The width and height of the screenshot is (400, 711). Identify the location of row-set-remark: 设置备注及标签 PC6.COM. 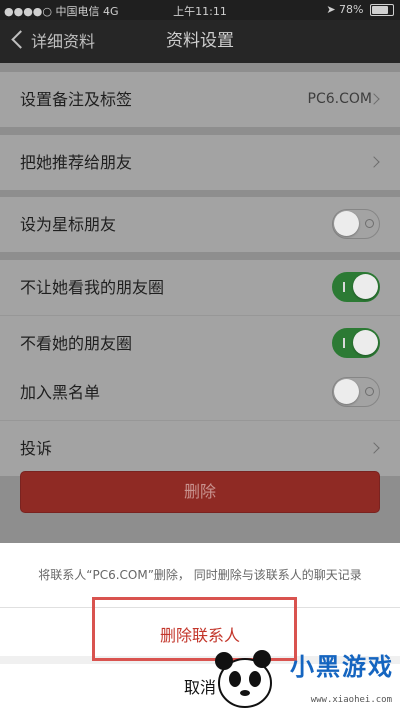
(200, 99).